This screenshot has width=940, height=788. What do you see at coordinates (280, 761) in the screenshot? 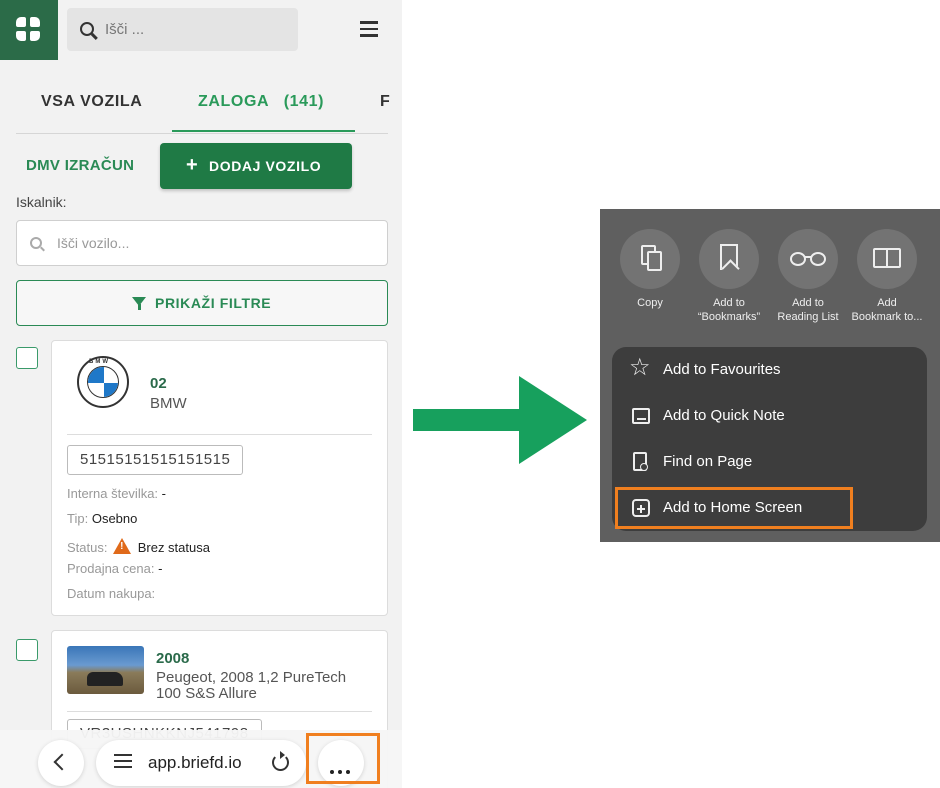
I see `reload-icon` at bounding box center [280, 761].